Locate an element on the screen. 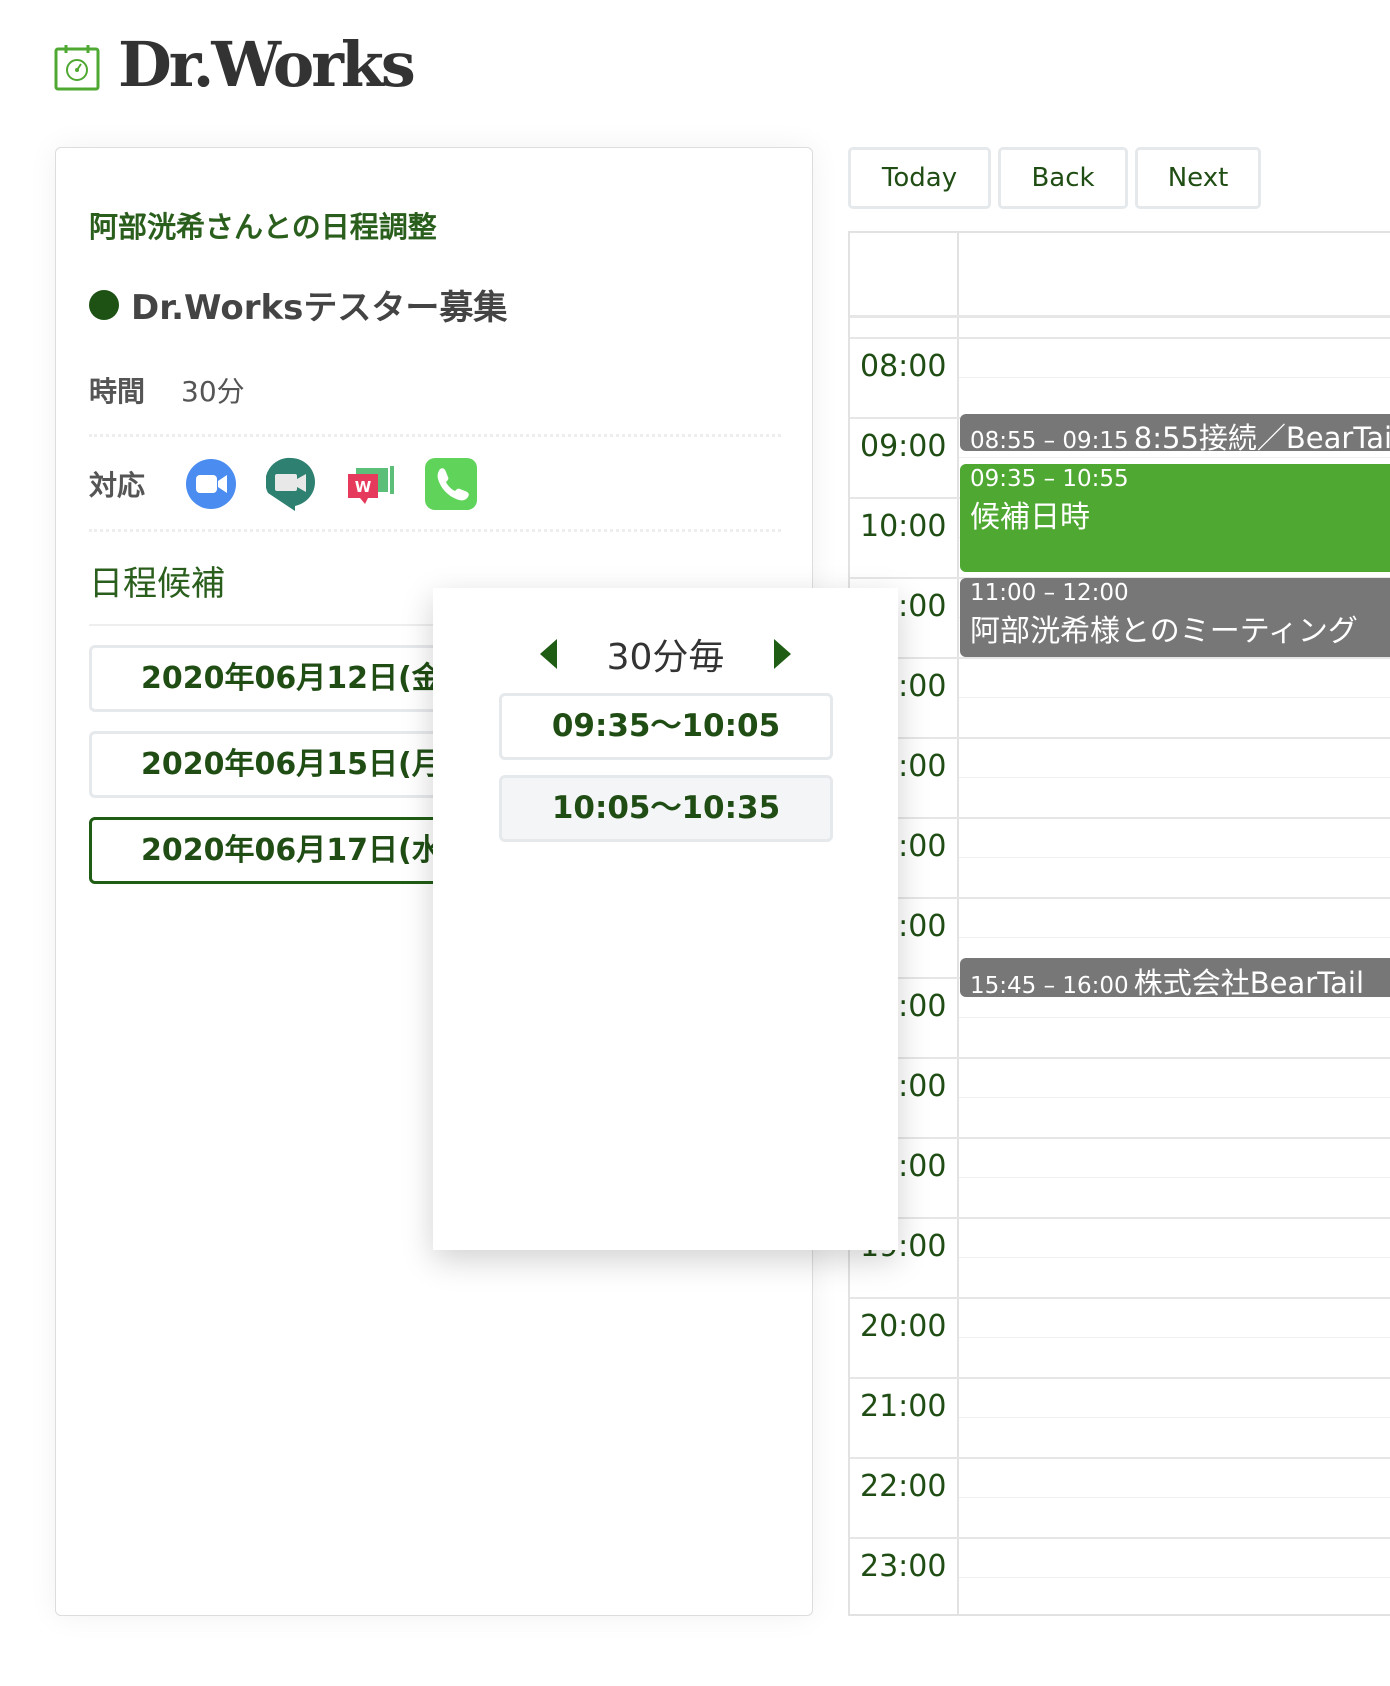 The width and height of the screenshot is (1390, 1686). next-interval-icon is located at coordinates (783, 654).